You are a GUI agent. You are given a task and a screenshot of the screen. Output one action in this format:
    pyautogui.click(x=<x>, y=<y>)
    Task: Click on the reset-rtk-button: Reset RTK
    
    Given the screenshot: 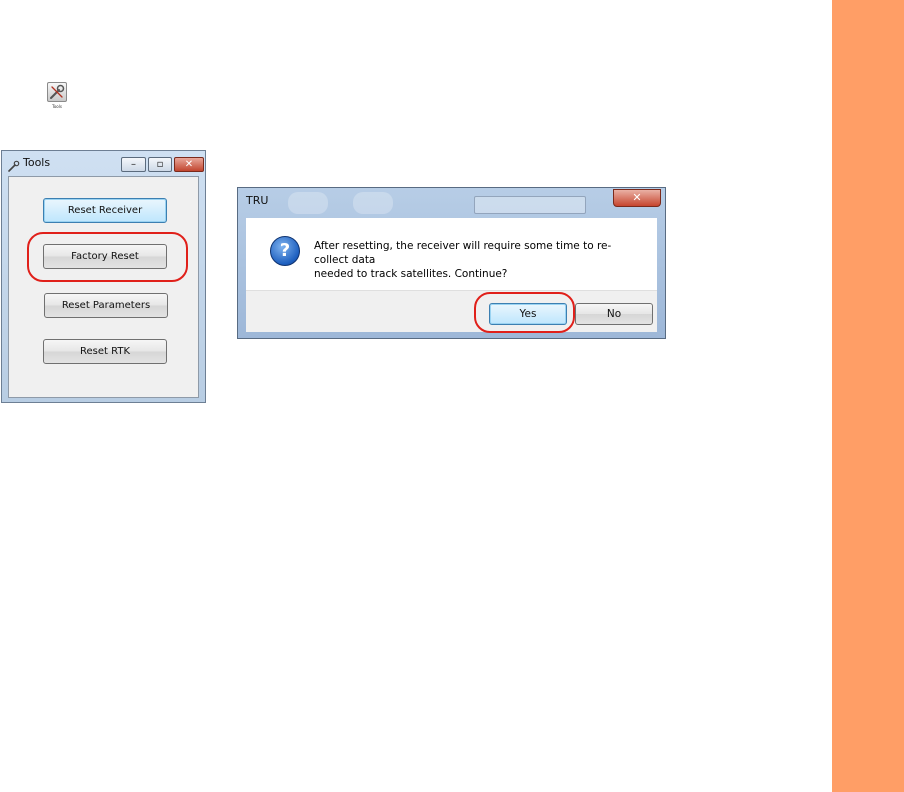 What is the action you would take?
    pyautogui.click(x=105, y=351)
    